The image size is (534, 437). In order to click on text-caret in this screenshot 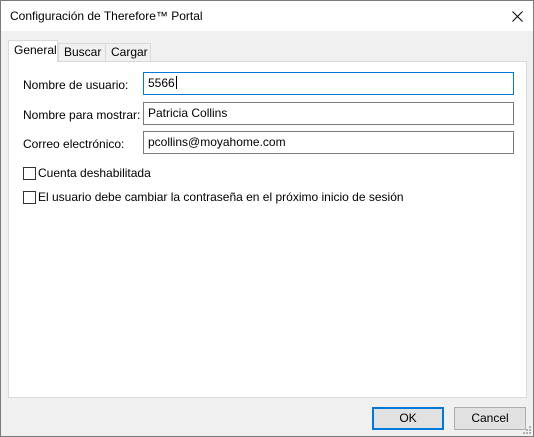, I will do `click(176, 82)`.